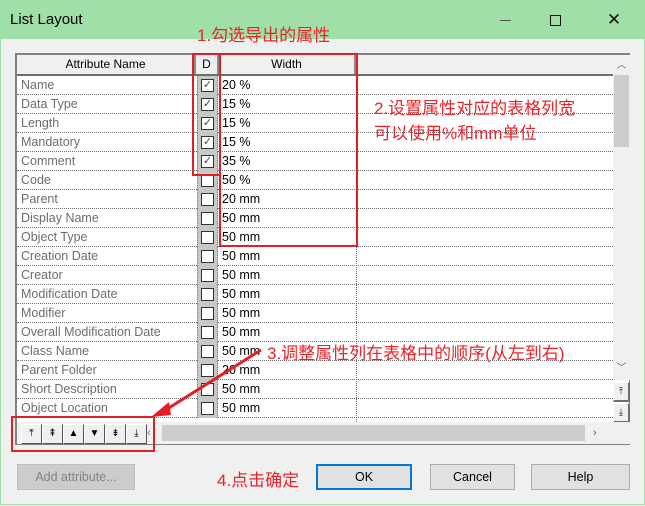 This screenshot has height=506, width=645. Describe the element at coordinates (55, 351) in the screenshot. I see `attribute-name-cell: Class Name` at that location.